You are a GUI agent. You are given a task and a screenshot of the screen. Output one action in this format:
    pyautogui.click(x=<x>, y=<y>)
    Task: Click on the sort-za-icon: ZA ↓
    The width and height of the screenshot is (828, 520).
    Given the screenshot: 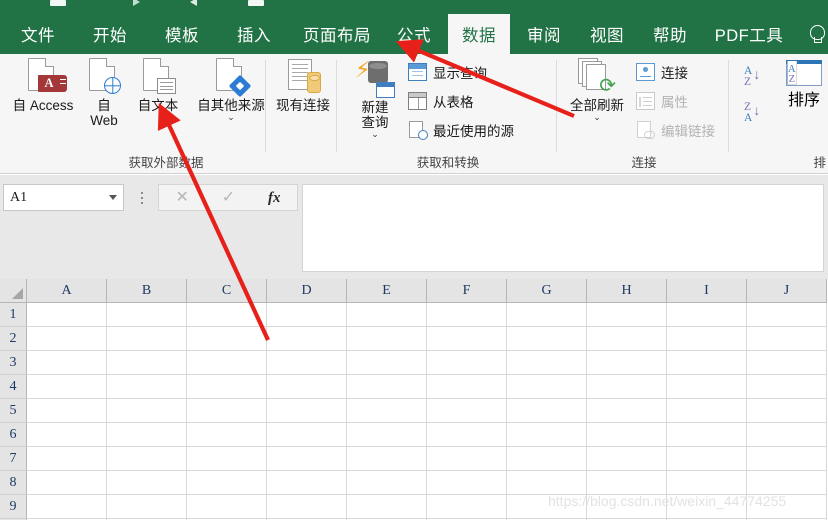 What is the action you would take?
    pyautogui.click(x=752, y=112)
    